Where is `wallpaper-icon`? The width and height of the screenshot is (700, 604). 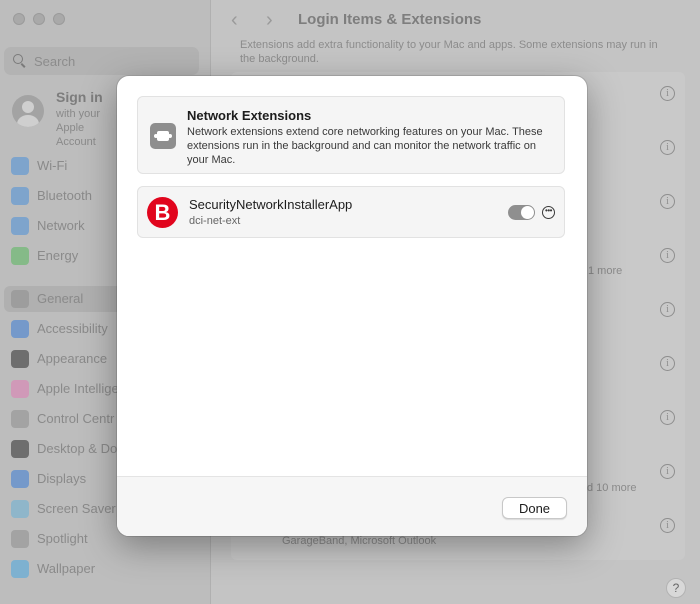 wallpaper-icon is located at coordinates (20, 569).